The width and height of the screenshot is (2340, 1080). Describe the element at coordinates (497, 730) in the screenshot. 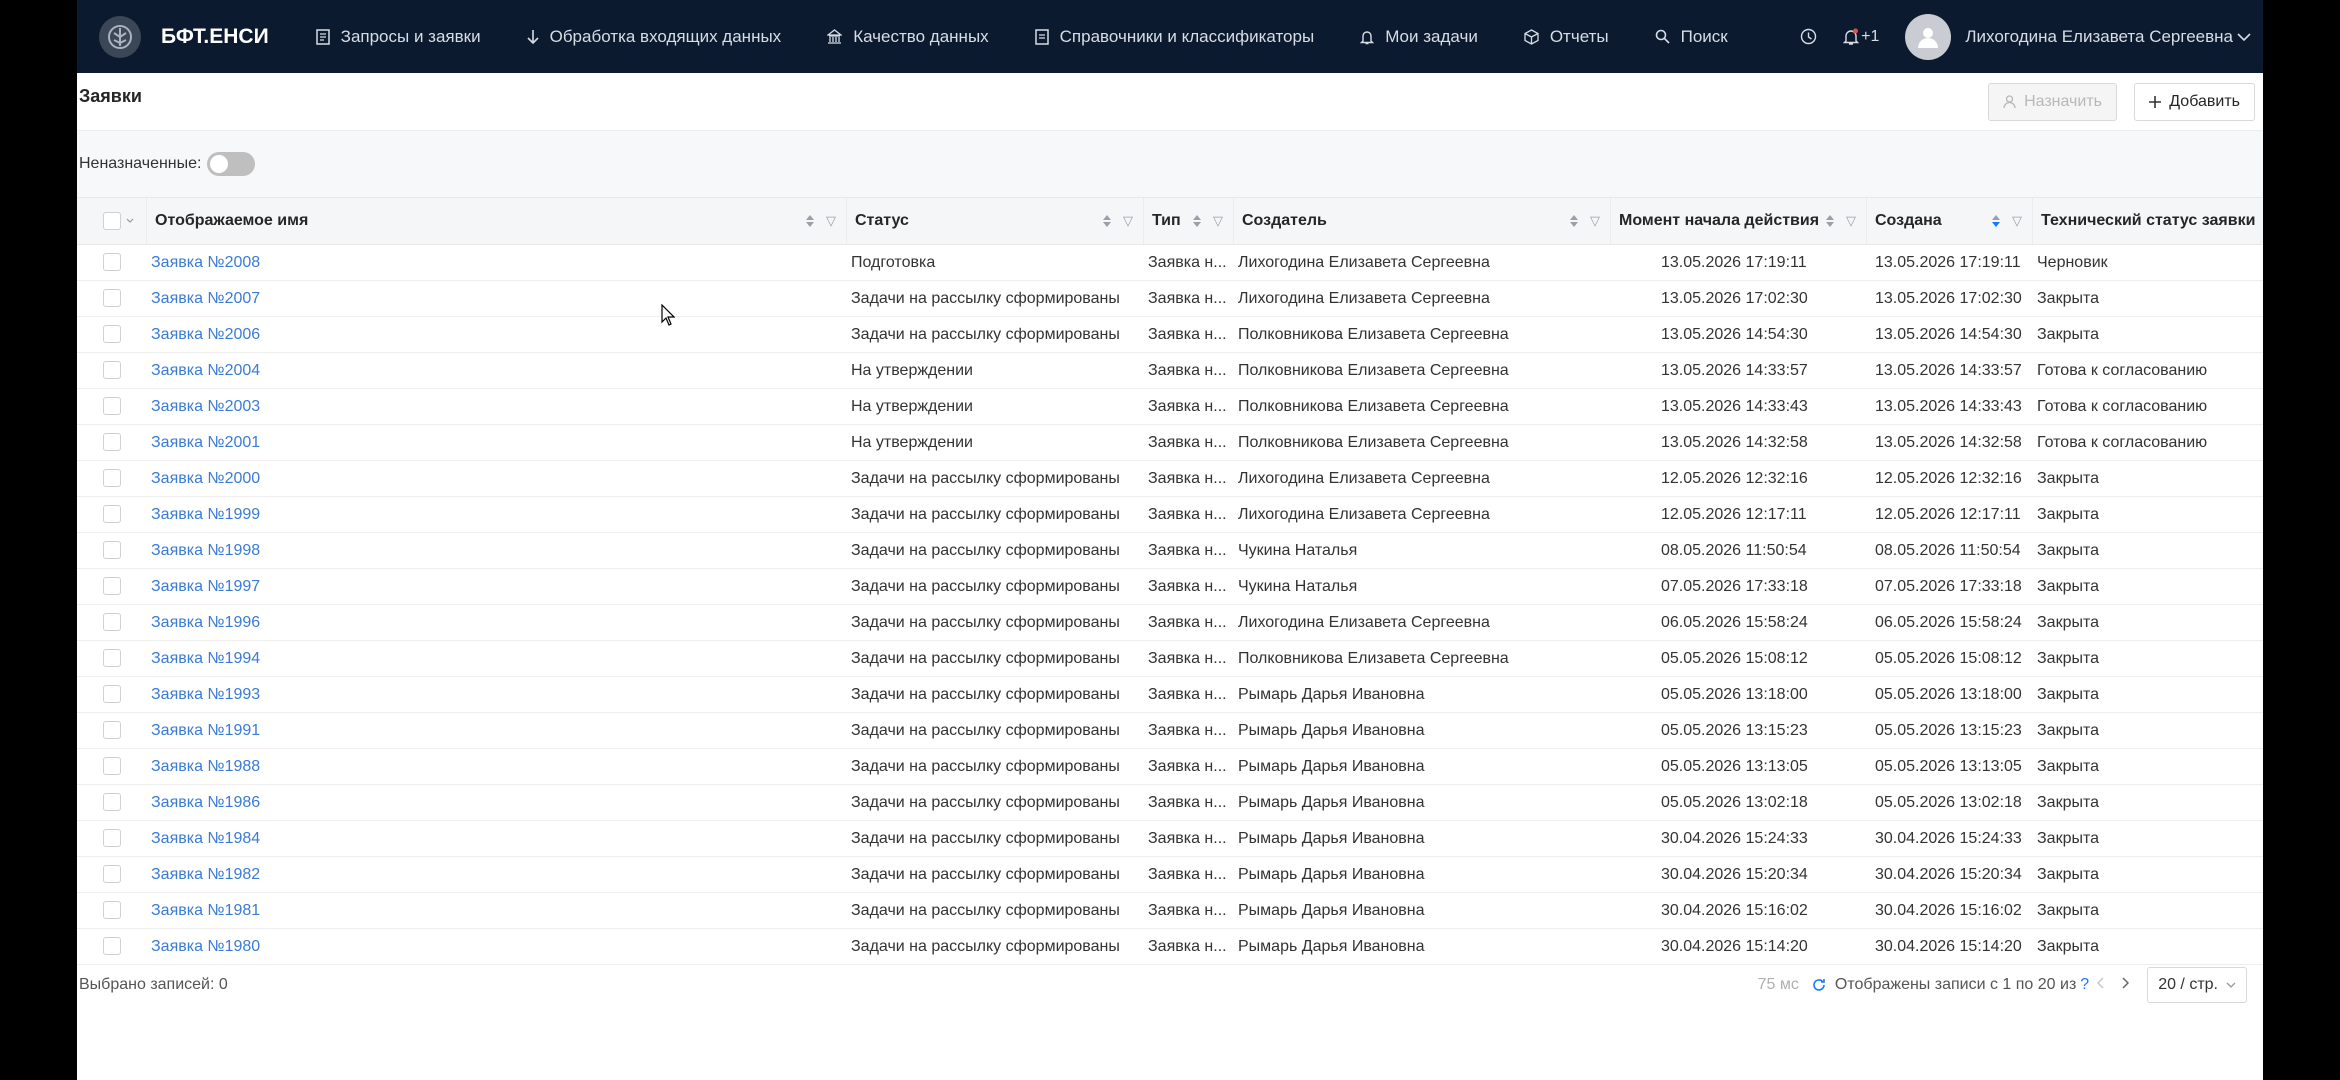

I see `request-link: Заявка №1991` at that location.